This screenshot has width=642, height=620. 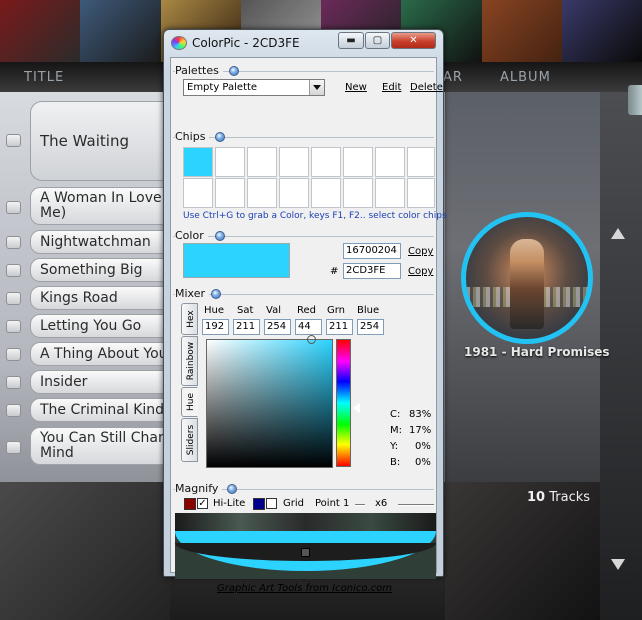 I want to click on track-title: A Thing About You, so click(x=104, y=354).